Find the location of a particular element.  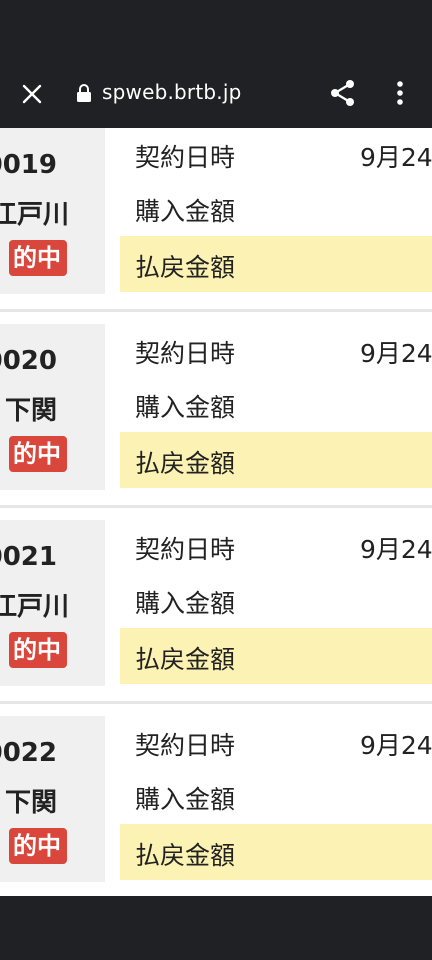

lock-icon is located at coordinates (84, 93).